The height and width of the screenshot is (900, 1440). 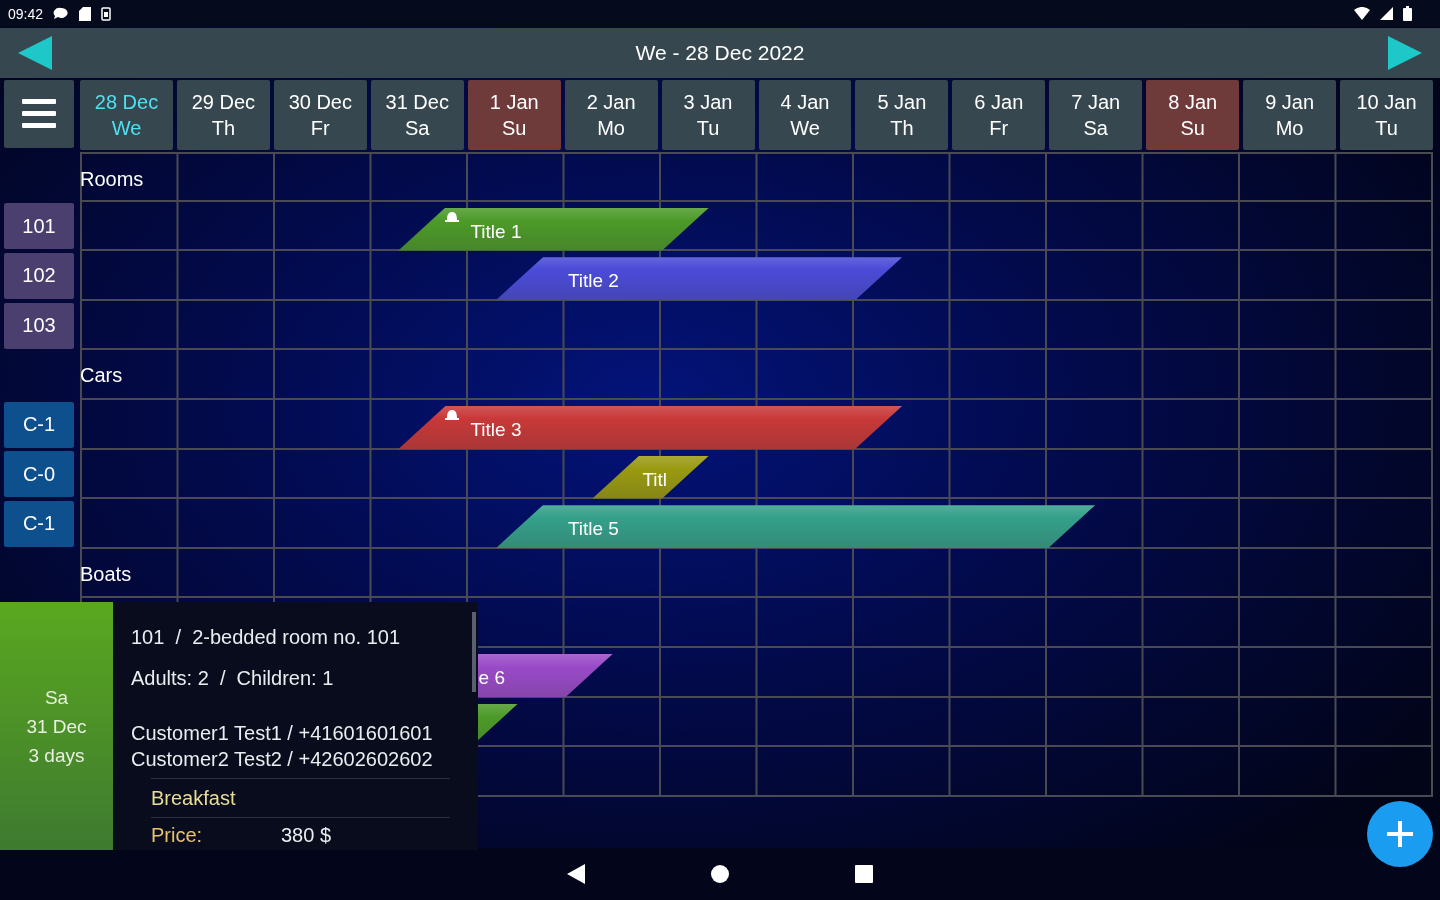 What do you see at coordinates (106, 13) in the screenshot?
I see `sim-icon` at bounding box center [106, 13].